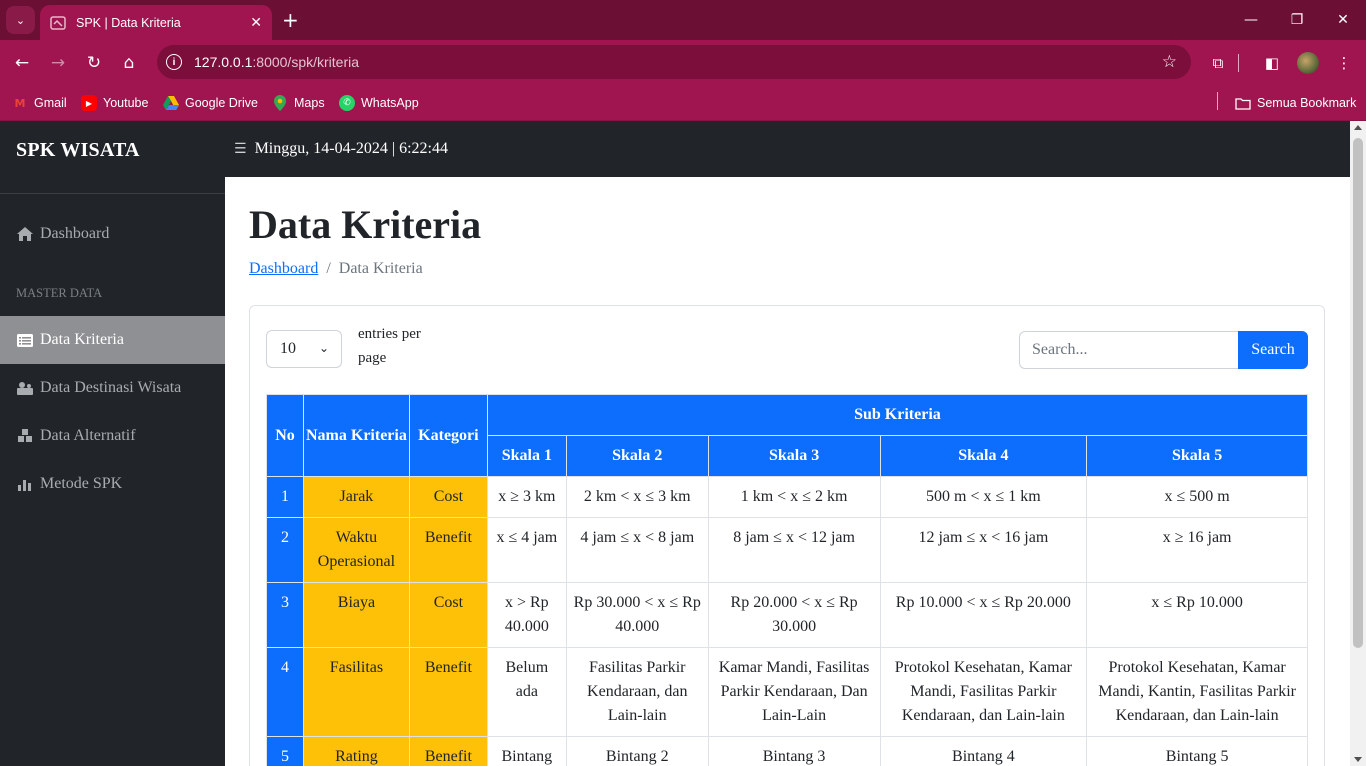 This screenshot has height=766, width=1366. Describe the element at coordinates (20, 20) in the screenshot. I see `tab-search-icon: ⌄` at that location.